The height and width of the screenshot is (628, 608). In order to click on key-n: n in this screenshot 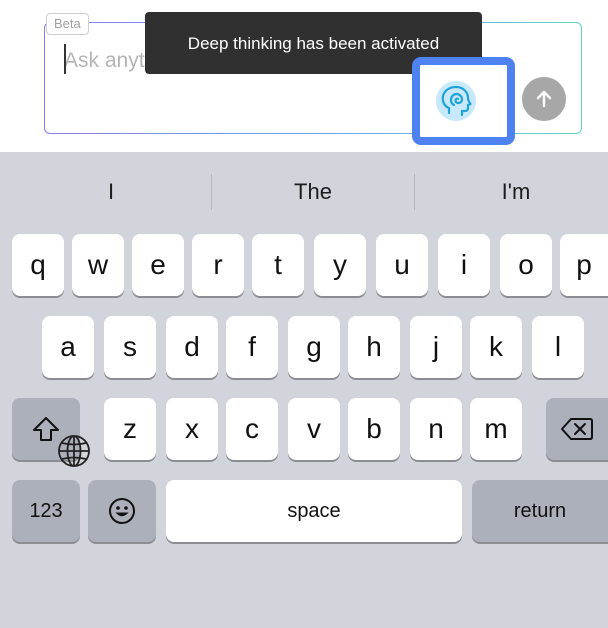, I will do `click(436, 429)`.